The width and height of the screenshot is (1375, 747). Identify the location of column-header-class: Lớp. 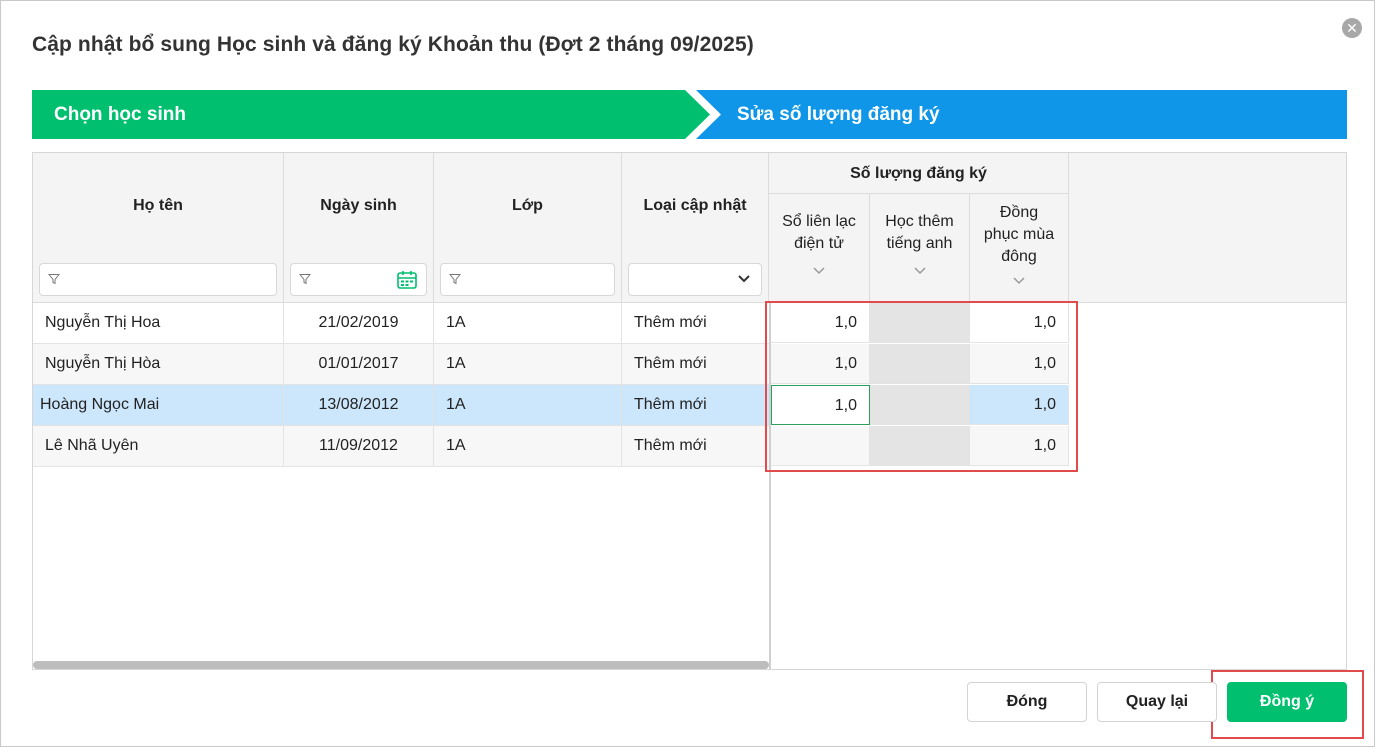
(528, 228).